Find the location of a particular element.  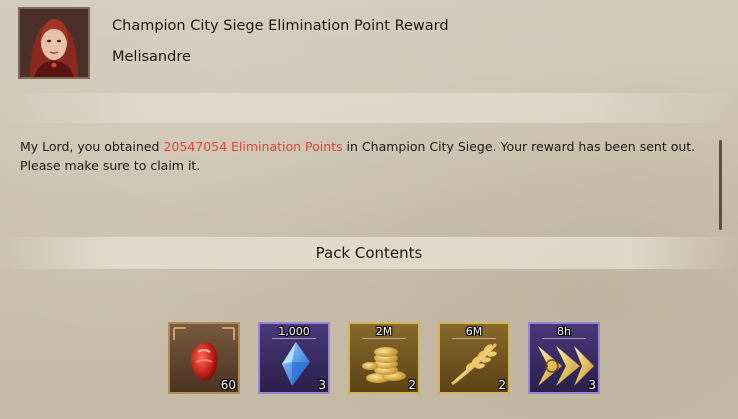

pack-contents-header: Pack Contents is located at coordinates (369, 253).